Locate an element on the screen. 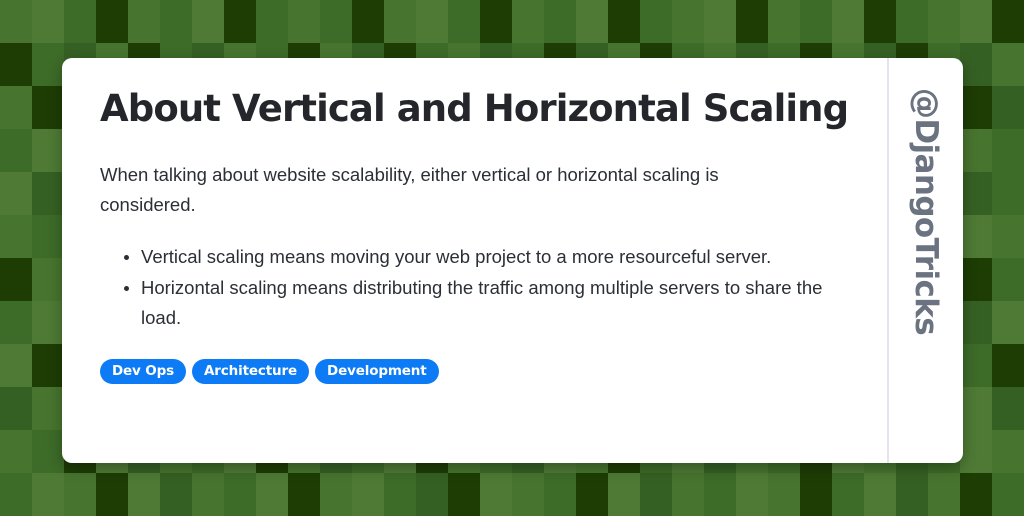  tag-badge-dev-ops: Dev Ops is located at coordinates (143, 371).